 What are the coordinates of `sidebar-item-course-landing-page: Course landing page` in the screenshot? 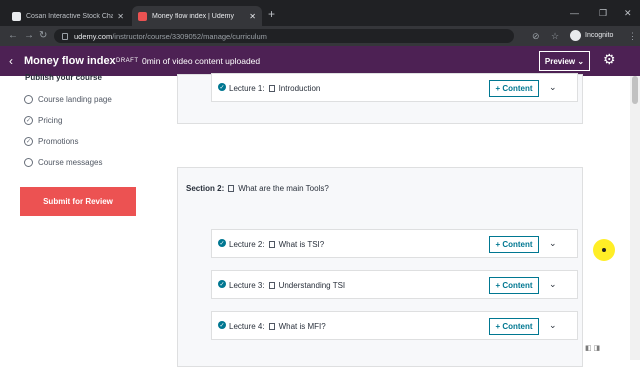 It's located at (68, 99).